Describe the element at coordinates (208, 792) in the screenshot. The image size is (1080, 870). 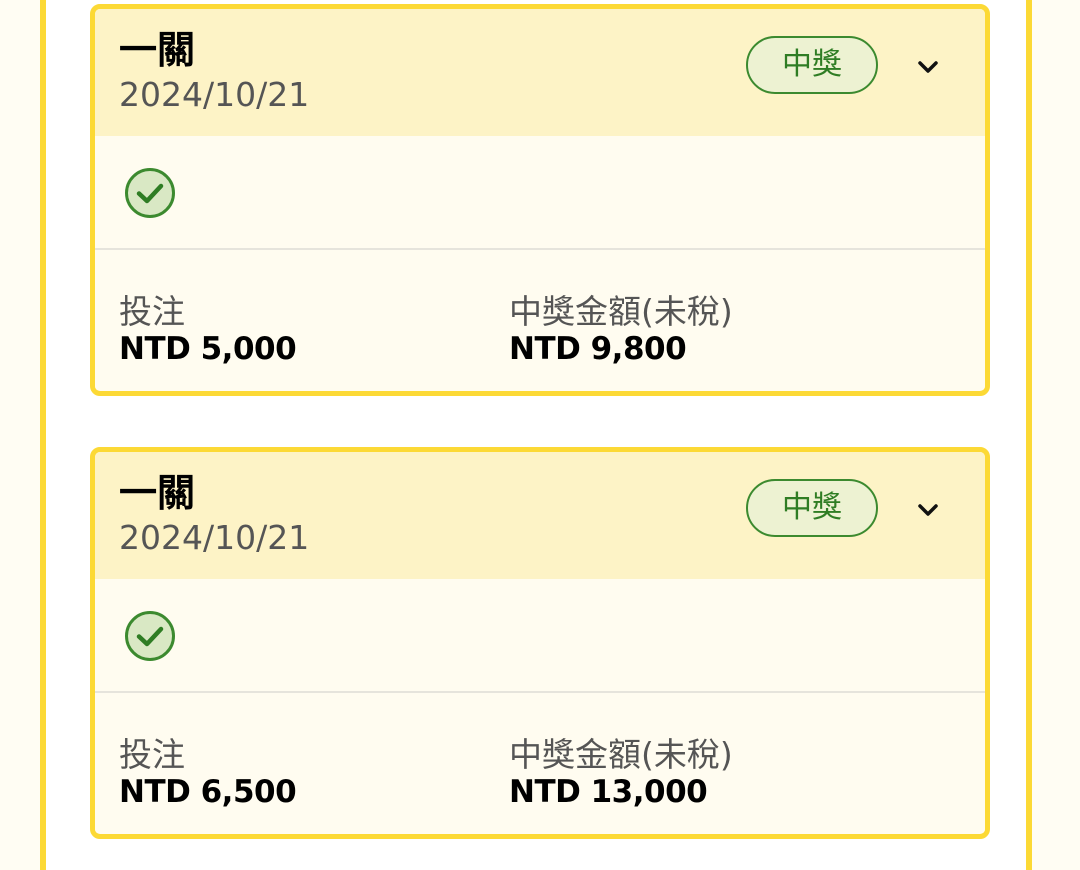
I see `bet-amount-value: NTD 6,500` at that location.